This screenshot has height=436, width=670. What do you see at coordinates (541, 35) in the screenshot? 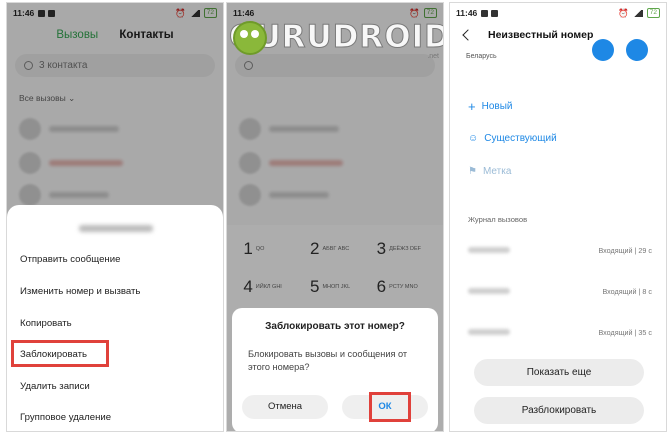
I see `contact-title: Неизвестный номер` at bounding box center [541, 35].